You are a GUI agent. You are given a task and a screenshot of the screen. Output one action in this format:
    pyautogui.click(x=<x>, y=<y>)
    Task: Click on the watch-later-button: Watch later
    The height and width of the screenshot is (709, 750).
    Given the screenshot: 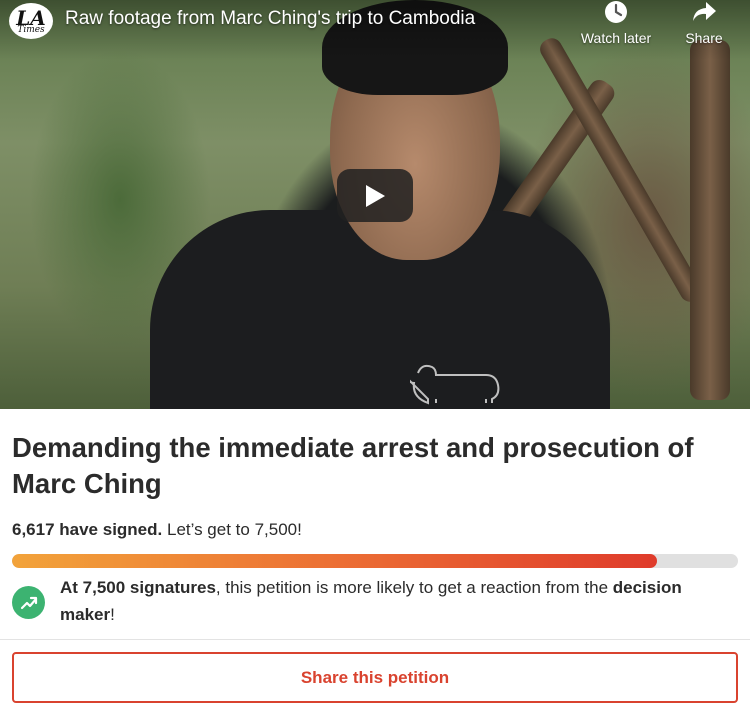 What is the action you would take?
    pyautogui.click(x=616, y=23)
    